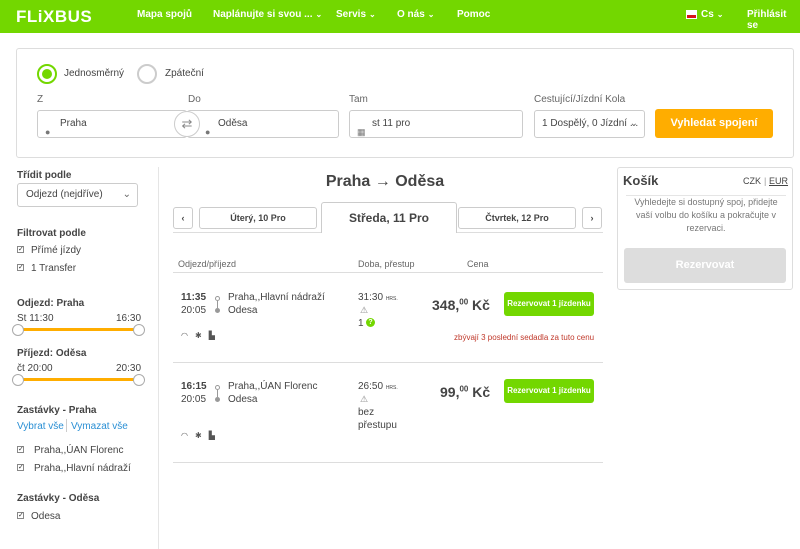 This screenshot has width=800, height=549. Describe the element at coordinates (82, 468) in the screenshot. I see `stop-hlavni-label: Praha,,Hlavní nádraží` at that location.